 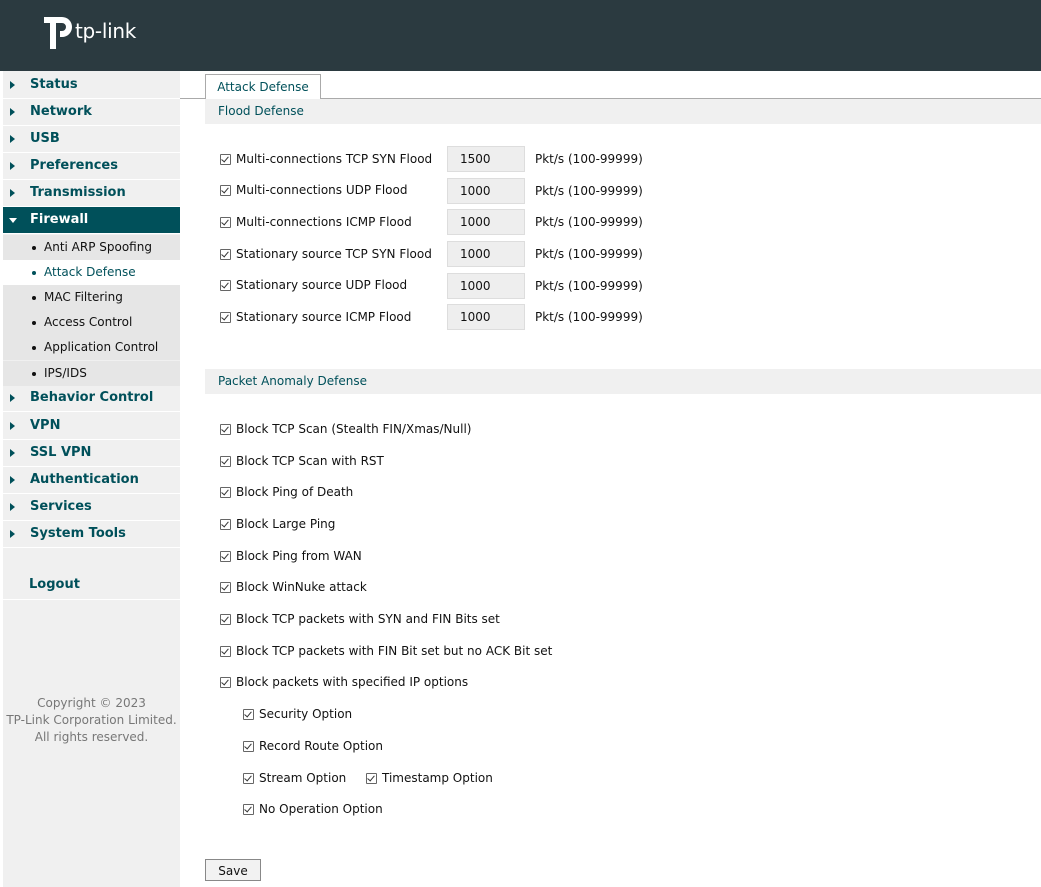 I want to click on checkbox-record-route-option, so click(x=248, y=746).